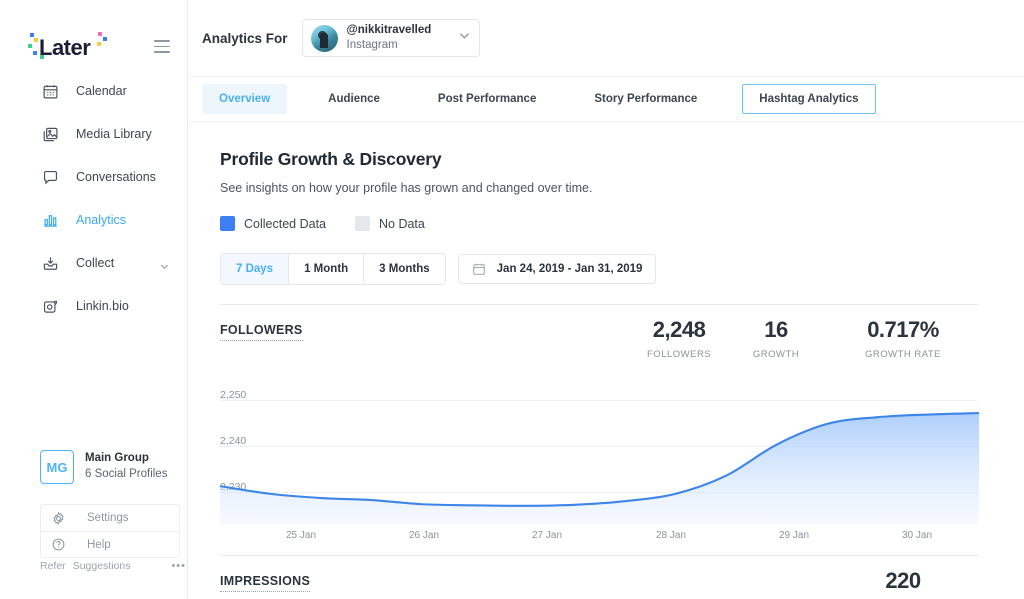 The height and width of the screenshot is (599, 1024). What do you see at coordinates (389, 30) in the screenshot?
I see `profile-handle: @nikkitravelled` at bounding box center [389, 30].